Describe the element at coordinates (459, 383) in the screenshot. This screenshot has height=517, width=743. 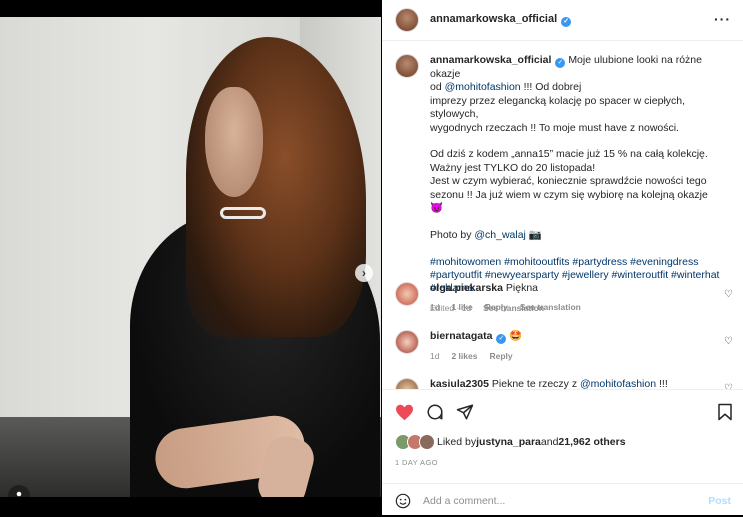
I see `commenter-username: kasiula2305` at that location.